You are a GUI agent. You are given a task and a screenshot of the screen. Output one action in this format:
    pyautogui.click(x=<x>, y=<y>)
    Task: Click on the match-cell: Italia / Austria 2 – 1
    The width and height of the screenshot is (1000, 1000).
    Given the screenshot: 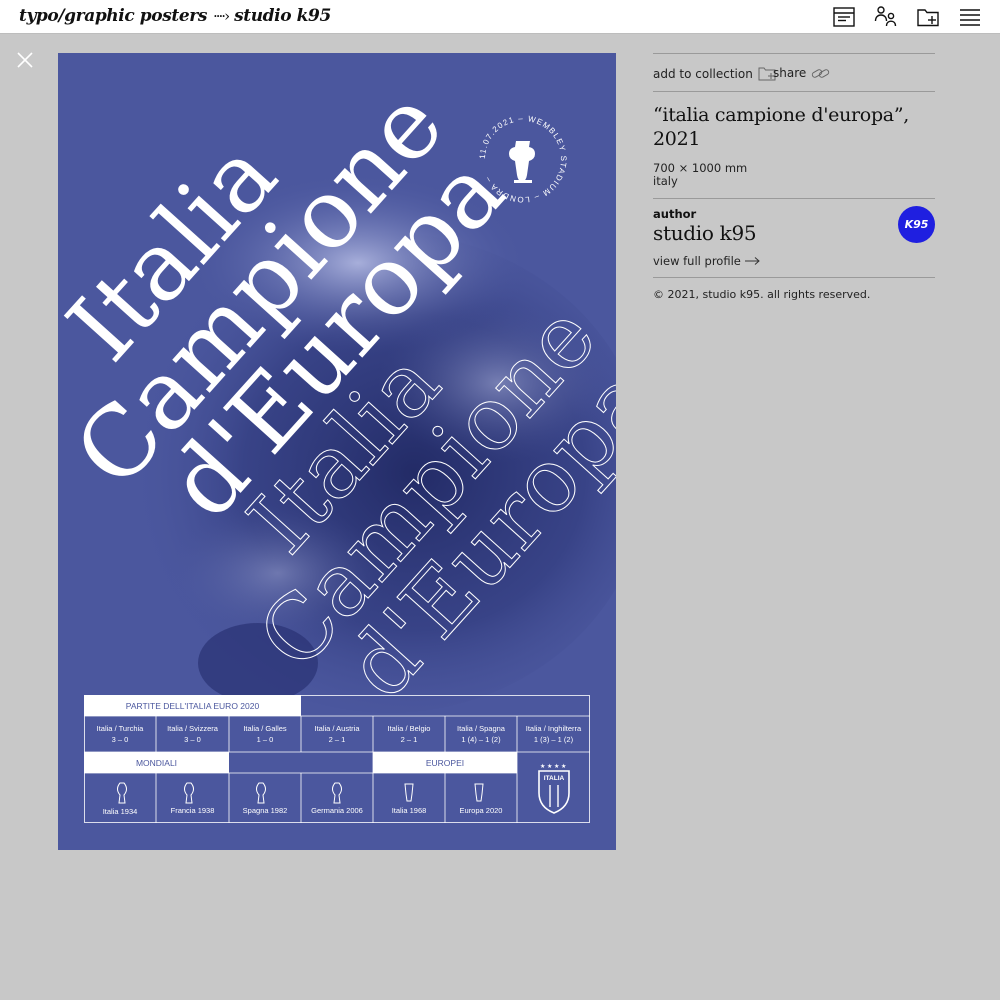 What is the action you would take?
    pyautogui.click(x=337, y=734)
    